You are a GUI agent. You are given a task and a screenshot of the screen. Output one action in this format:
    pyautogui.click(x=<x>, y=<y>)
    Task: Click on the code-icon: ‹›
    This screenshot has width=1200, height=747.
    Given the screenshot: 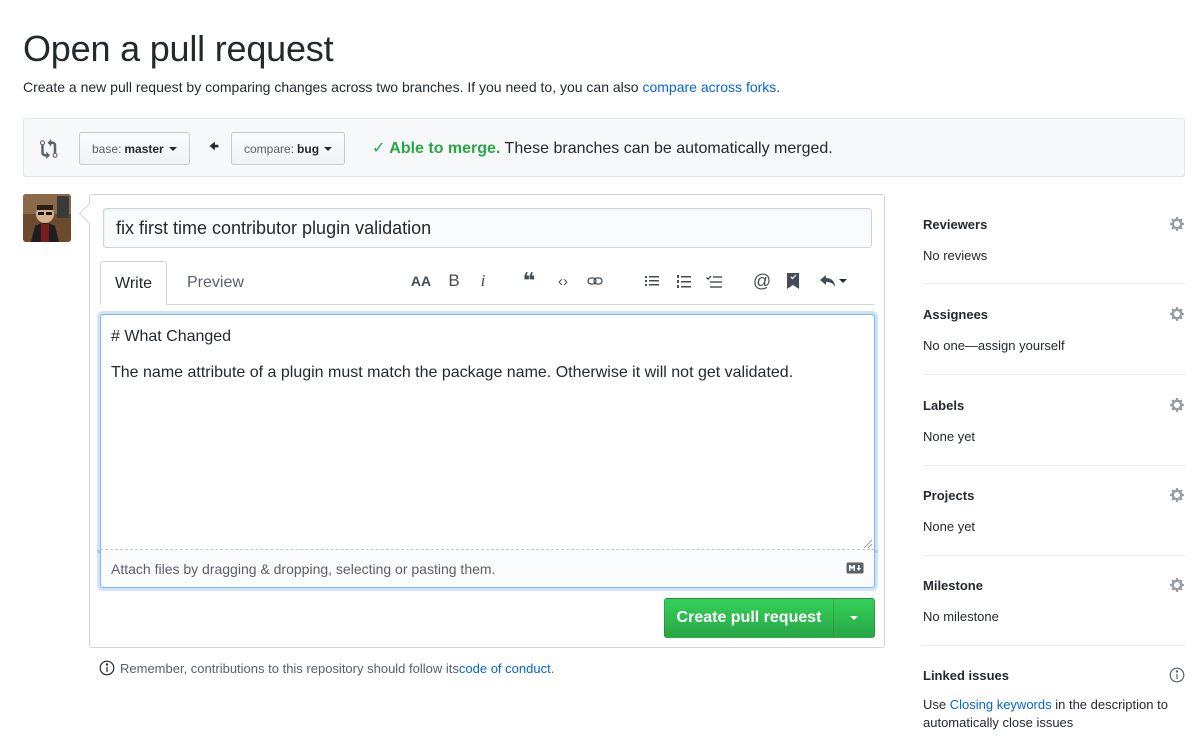 What is the action you would take?
    pyautogui.click(x=563, y=281)
    